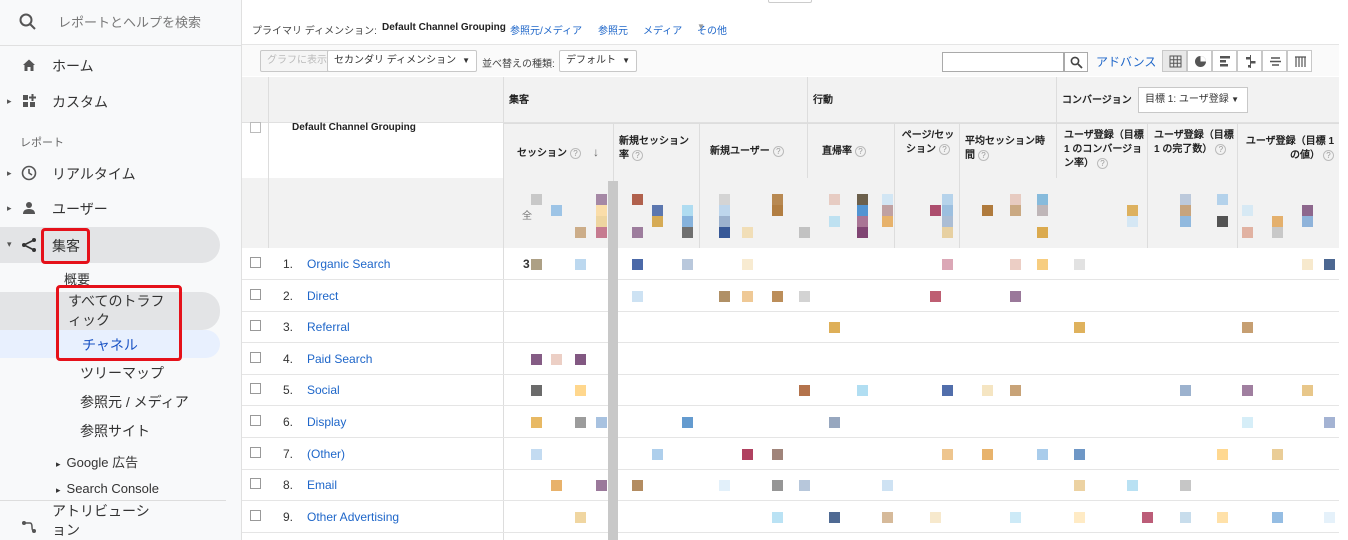 Image resolution: width=1348 pixels, height=540 pixels. What do you see at coordinates (1076, 62) in the screenshot?
I see `table-search-button` at bounding box center [1076, 62].